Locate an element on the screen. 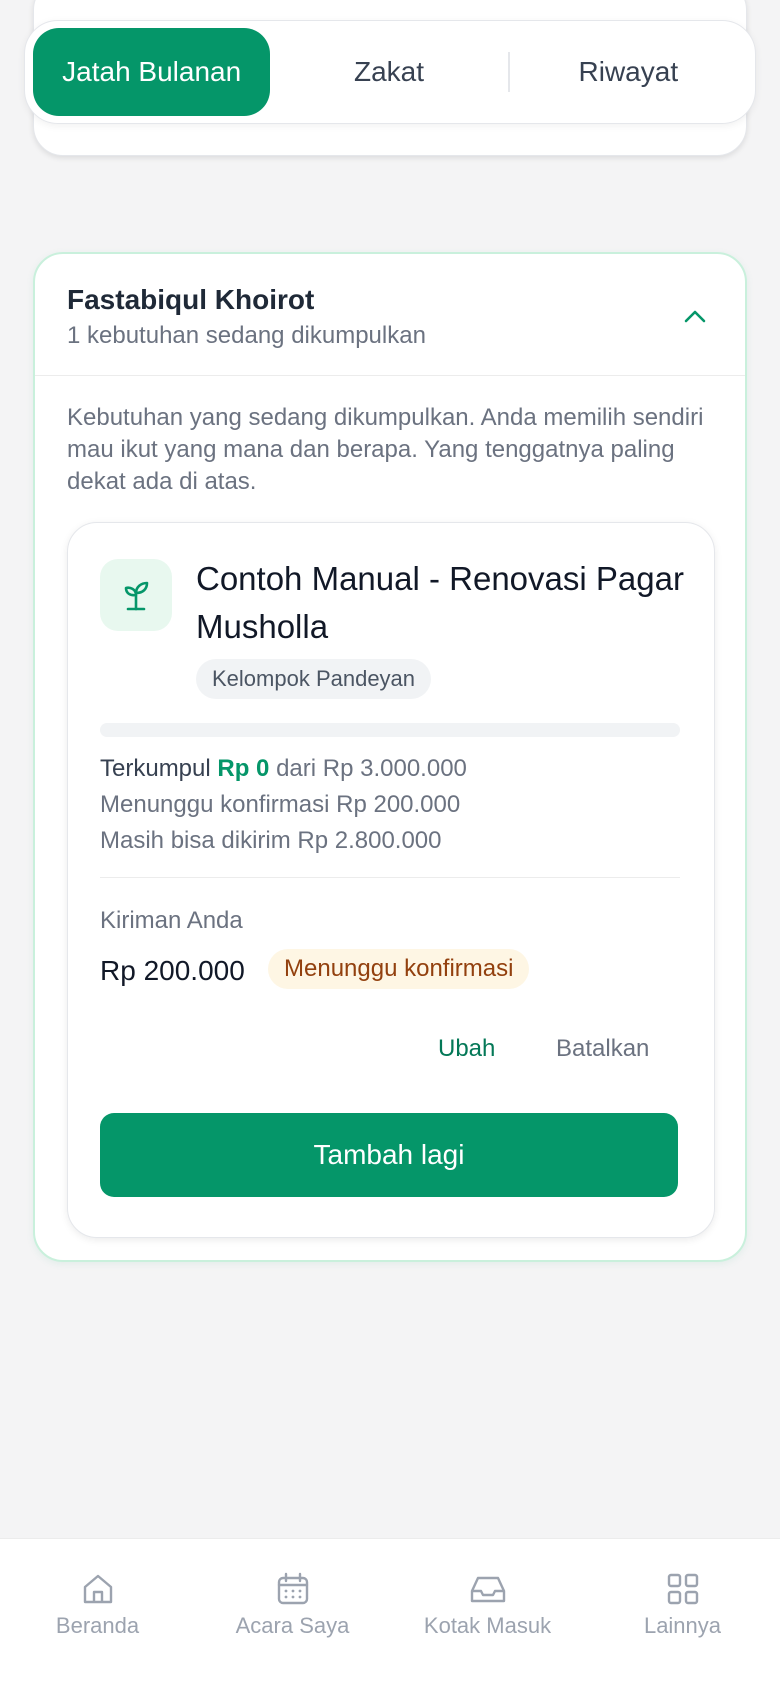  nav-label: Acara Saya is located at coordinates (292, 1625).